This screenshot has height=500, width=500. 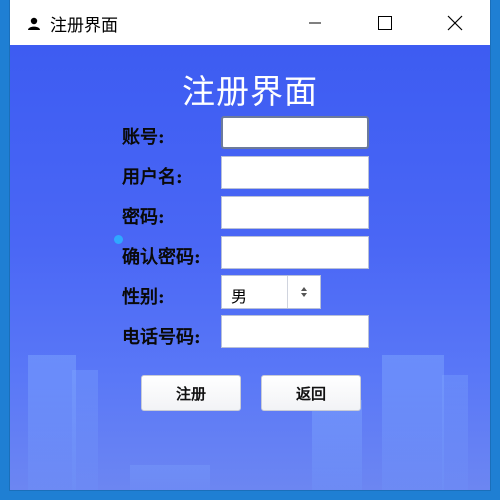 I want to click on gender-selected-value: 男, so click(x=239, y=296).